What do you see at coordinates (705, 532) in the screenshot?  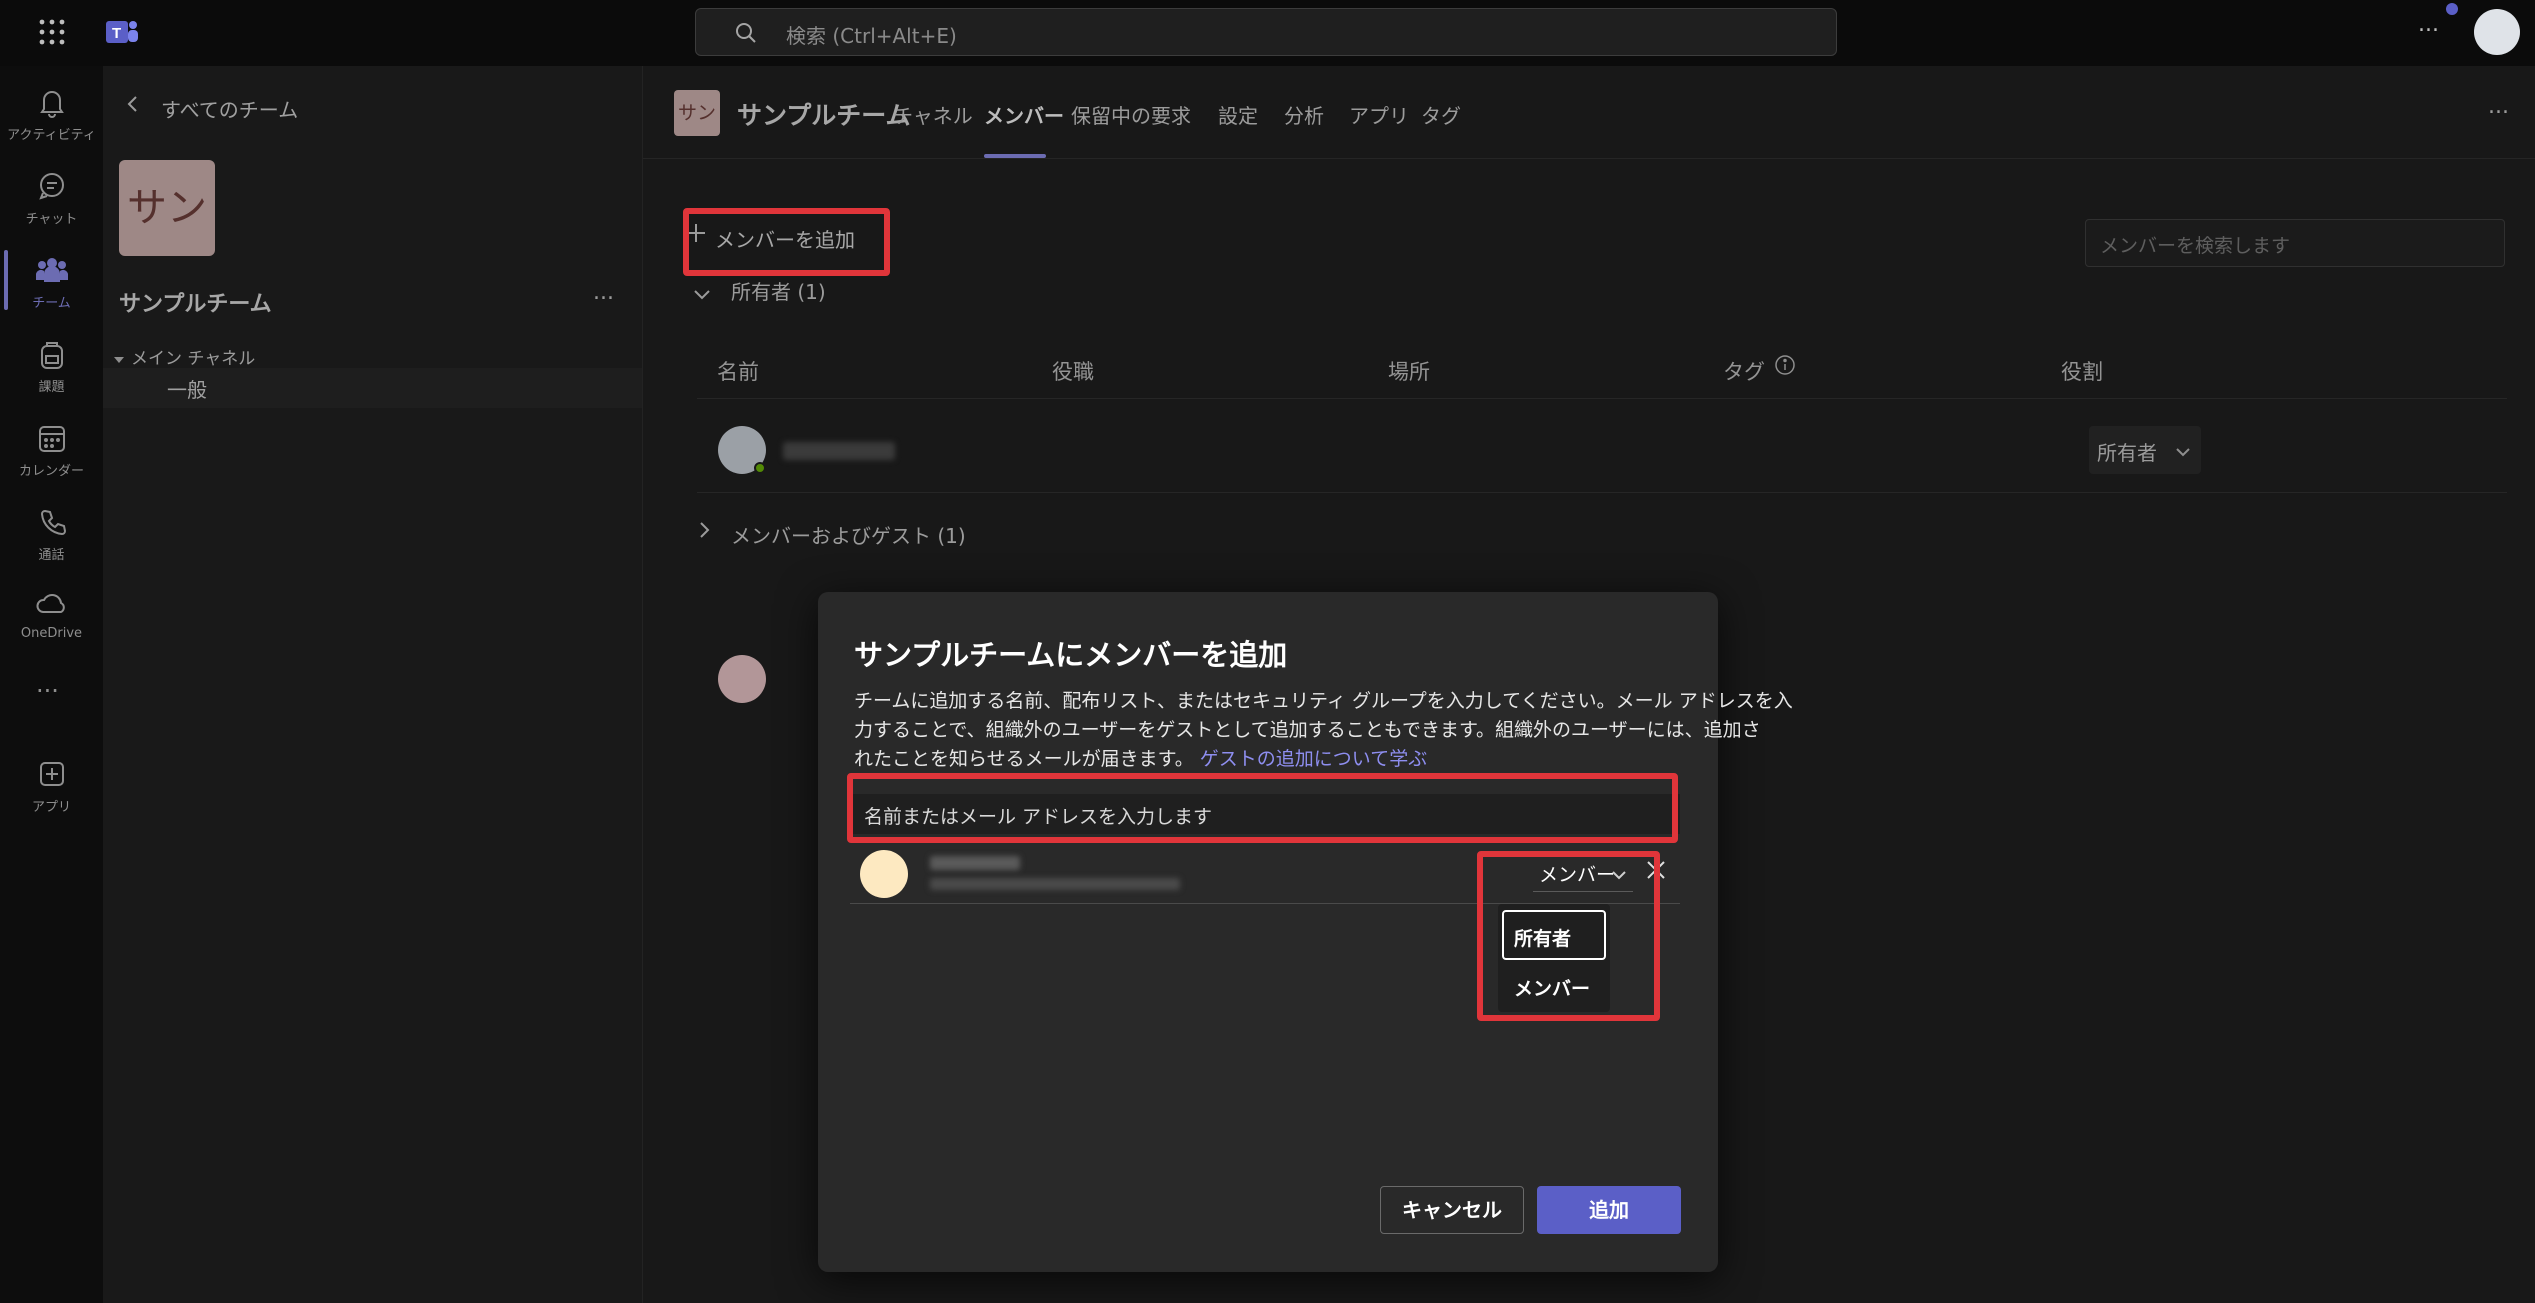 I see `chevron-right-icon` at bounding box center [705, 532].